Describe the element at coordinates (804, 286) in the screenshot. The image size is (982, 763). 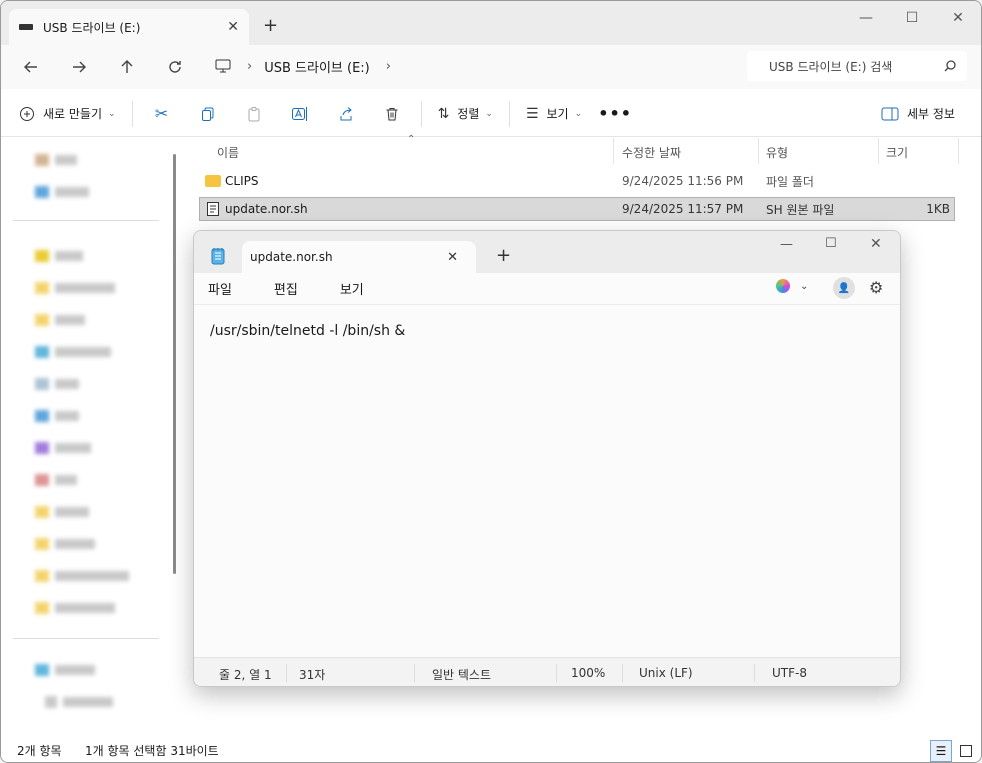
I see `chevron-down-icon: ⌄` at that location.